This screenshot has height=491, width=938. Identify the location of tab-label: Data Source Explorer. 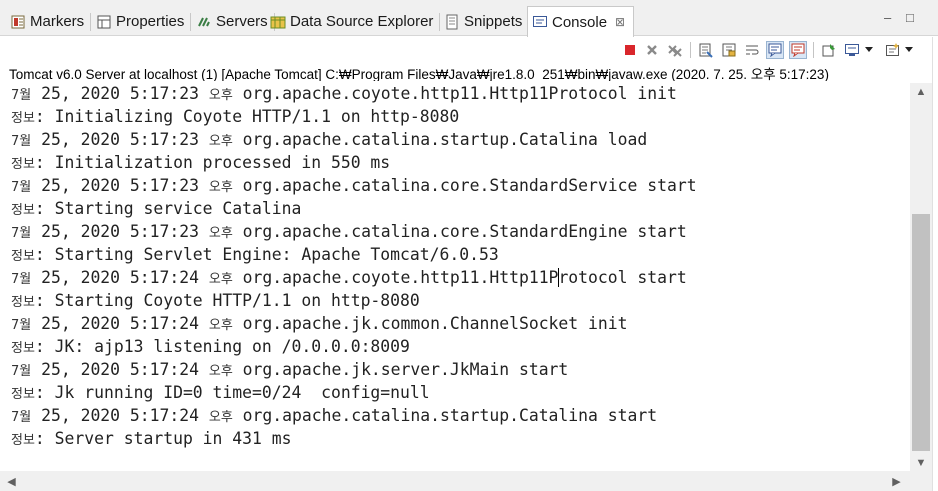
(362, 21).